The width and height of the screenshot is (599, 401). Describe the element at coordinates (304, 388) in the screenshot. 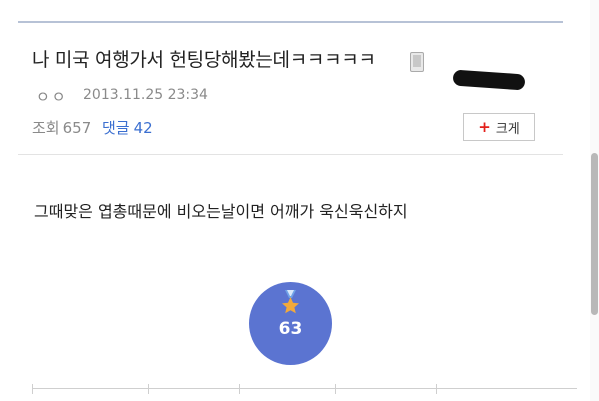

I see `bottom-table-rule` at that location.